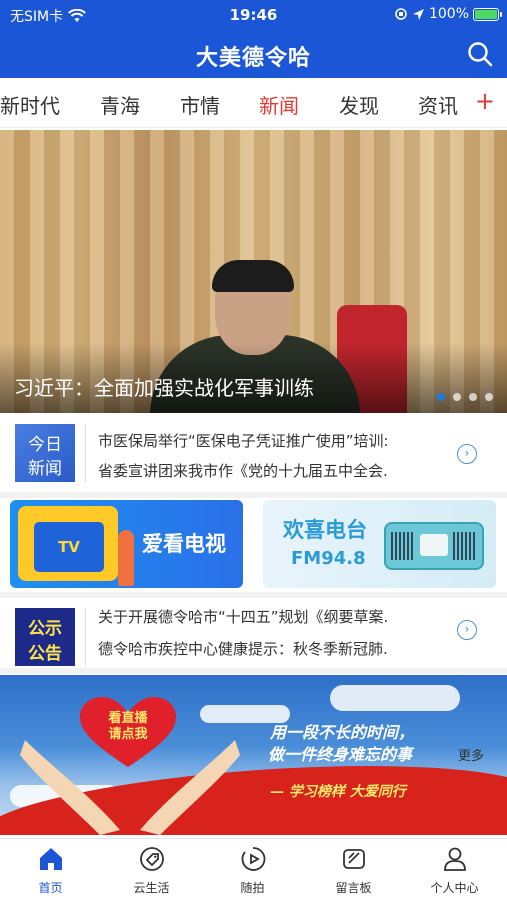 This screenshot has width=507, height=900. I want to click on bottom-nav: 首页 云生活 随拍 留言板 个人中心, so click(253, 869).